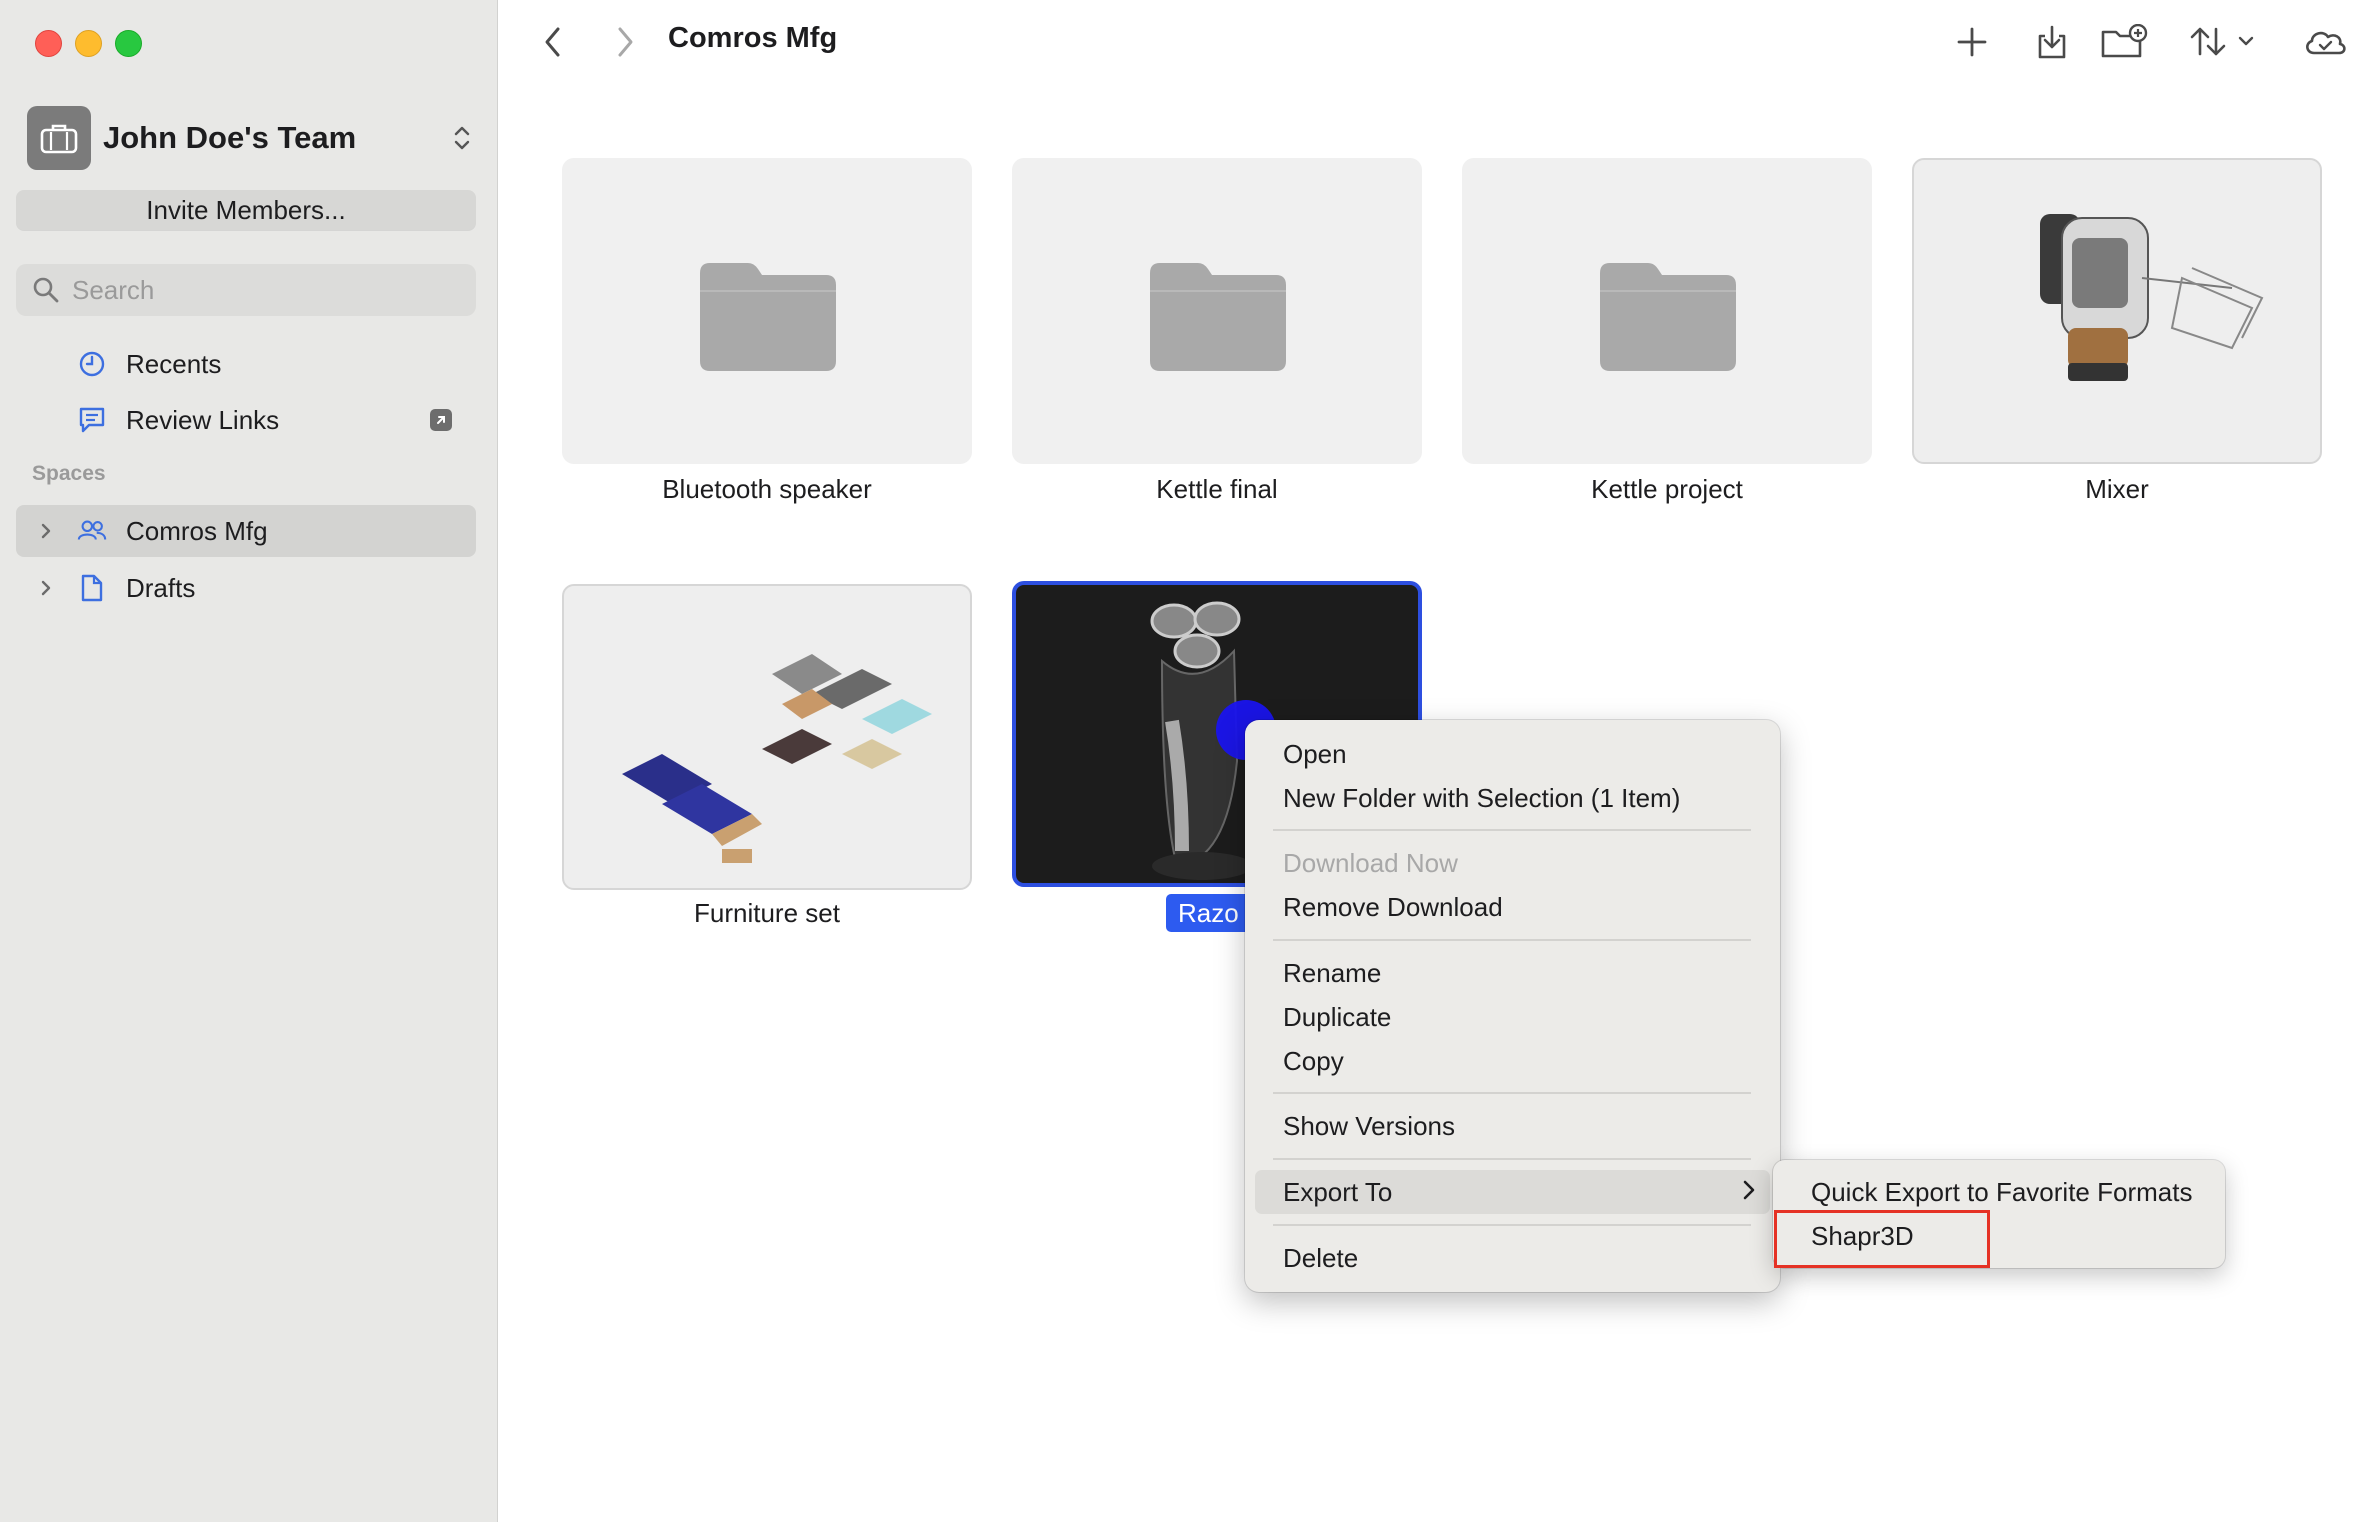 The image size is (2380, 1522). Describe the element at coordinates (246, 588) in the screenshot. I see `sidebar-item-drafts: Drafts` at that location.